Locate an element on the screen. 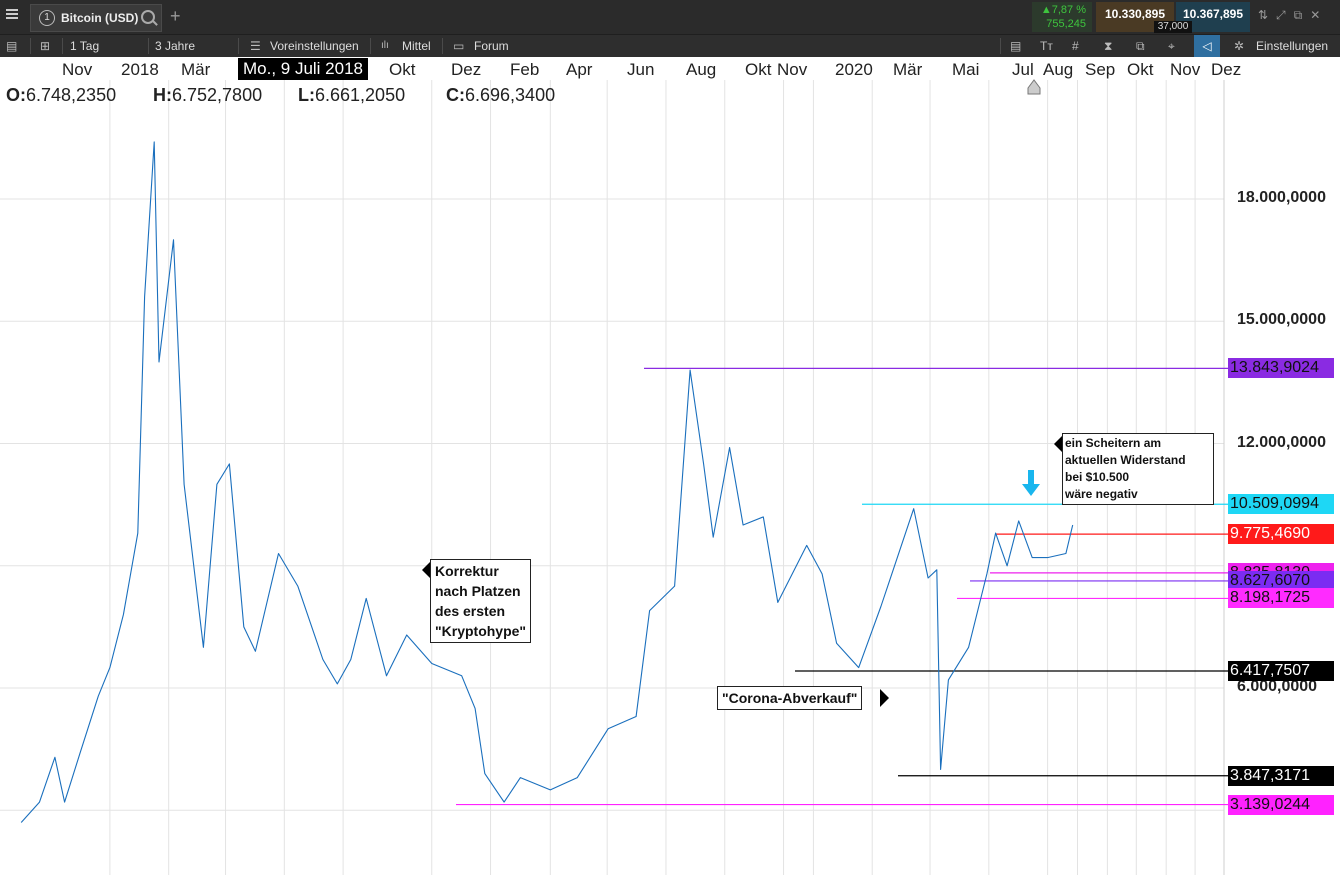 The image size is (1340, 875). ohlc-low: L:6.661,2050 is located at coordinates (352, 95).